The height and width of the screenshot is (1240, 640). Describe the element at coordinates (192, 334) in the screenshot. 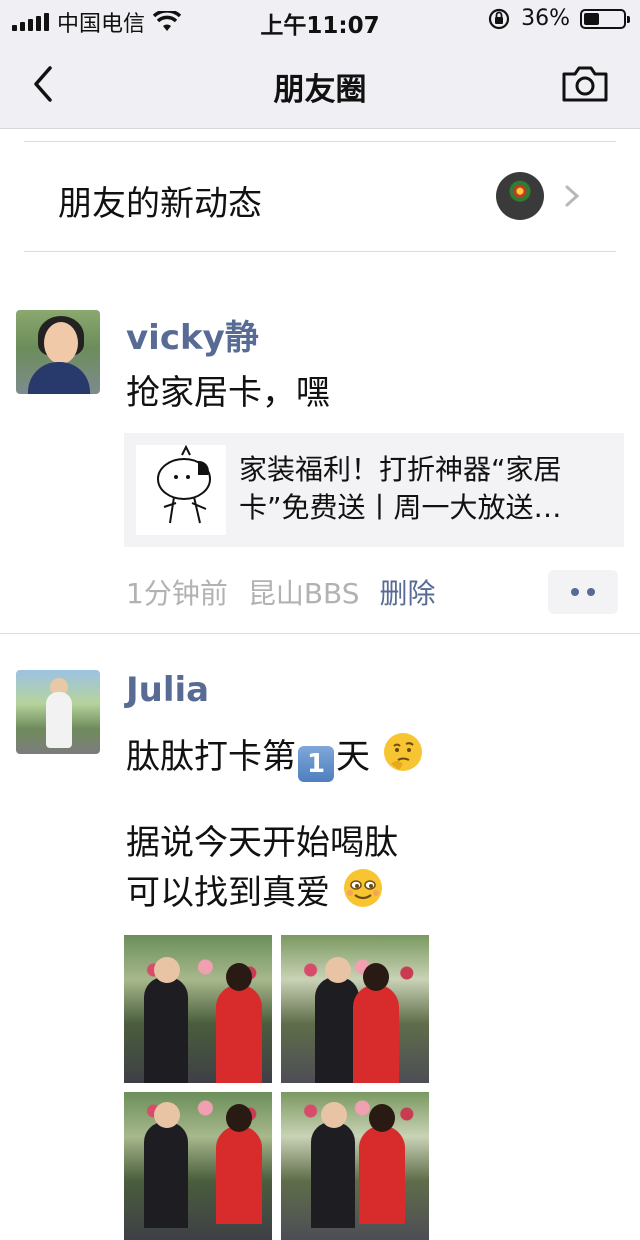

I see `post-author: vicky静` at that location.